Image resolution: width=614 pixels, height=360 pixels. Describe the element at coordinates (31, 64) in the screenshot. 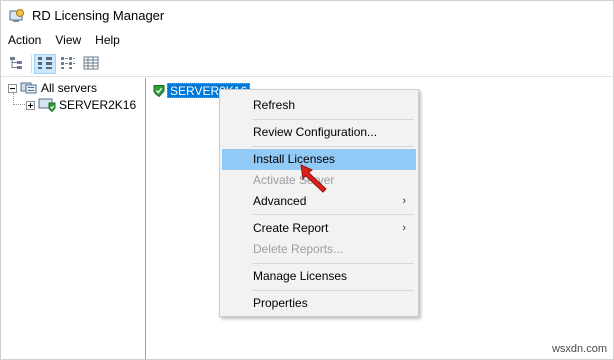

I see `toolbar-separator` at that location.